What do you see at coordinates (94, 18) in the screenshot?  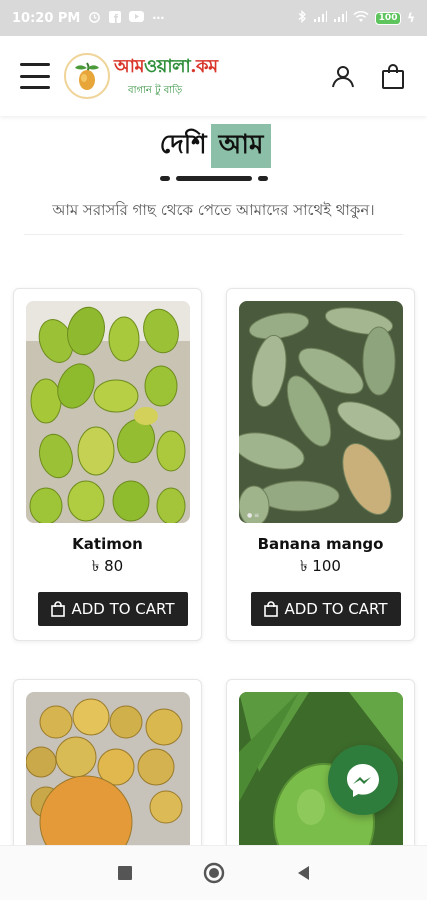 I see `alarm-icon` at bounding box center [94, 18].